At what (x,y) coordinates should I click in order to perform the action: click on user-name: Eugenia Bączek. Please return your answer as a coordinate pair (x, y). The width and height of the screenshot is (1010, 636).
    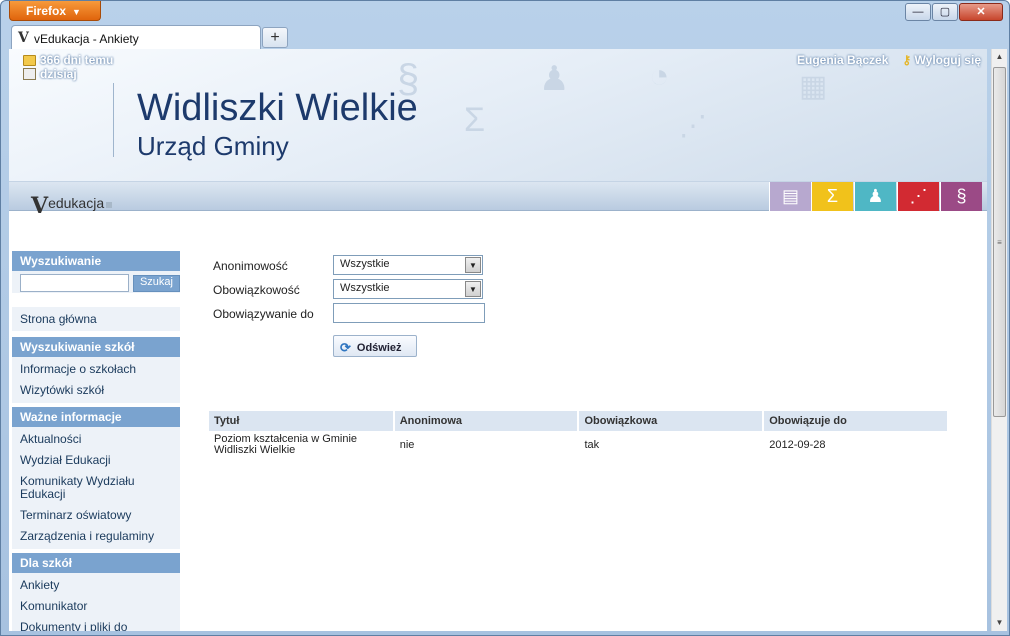
    Looking at the image, I should click on (842, 60).